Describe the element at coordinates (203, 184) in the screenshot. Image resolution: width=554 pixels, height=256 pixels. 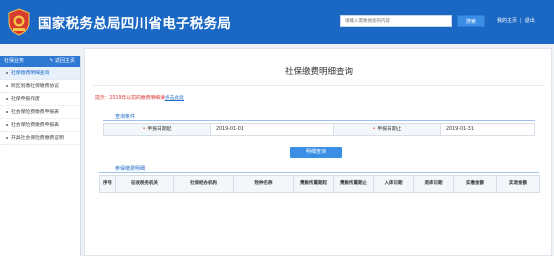
I see `column-header: 社保经办机构` at that location.